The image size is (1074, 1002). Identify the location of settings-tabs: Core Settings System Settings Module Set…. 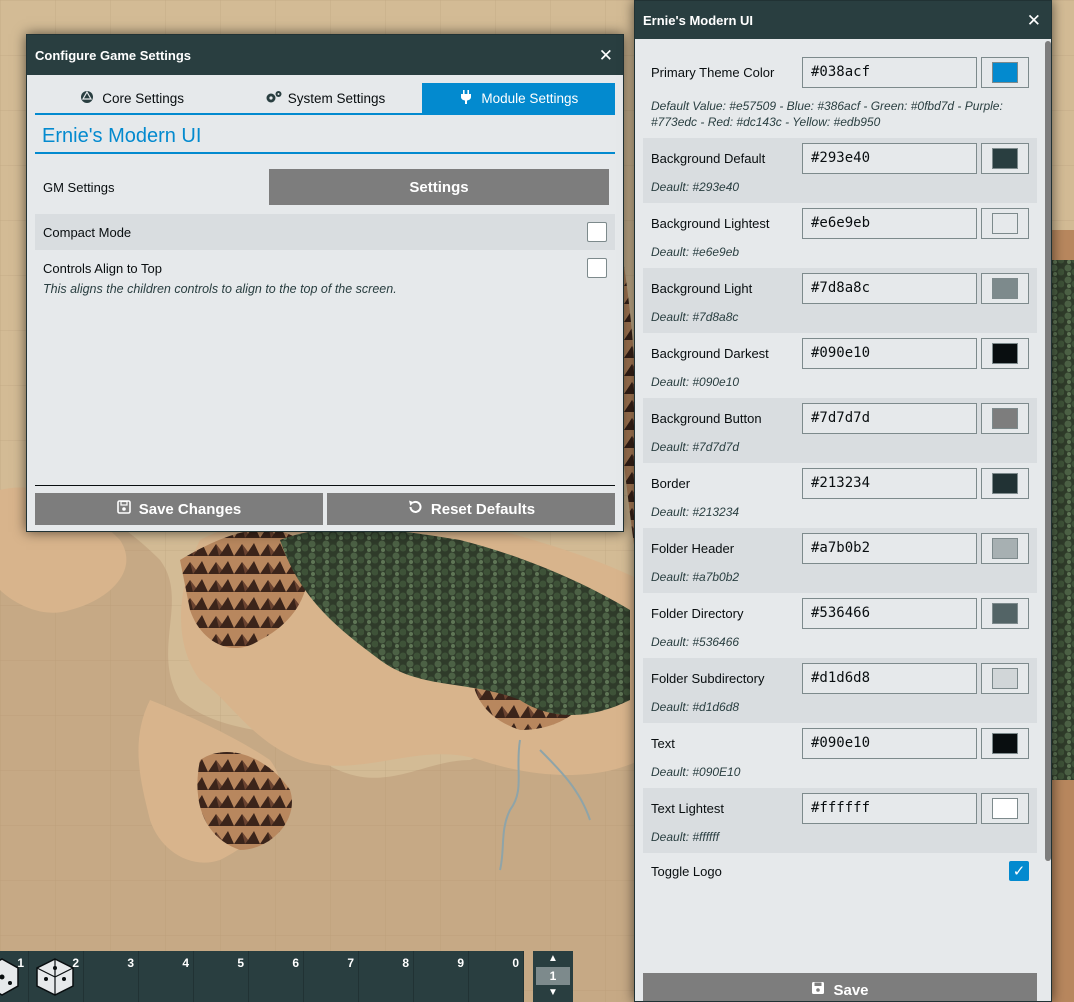
(325, 99).